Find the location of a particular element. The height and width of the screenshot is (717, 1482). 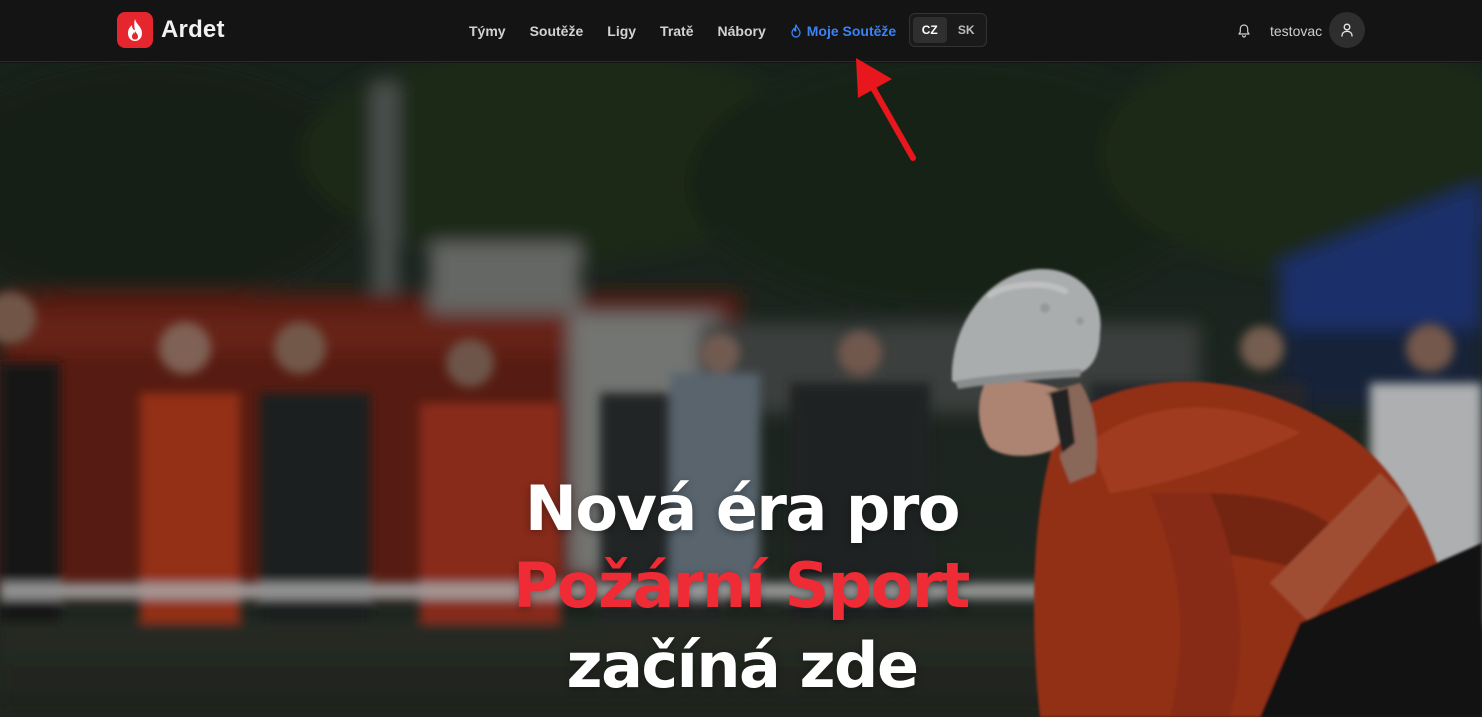

nav-item-moje-souteze: Moje Soutěže is located at coordinates (843, 31).